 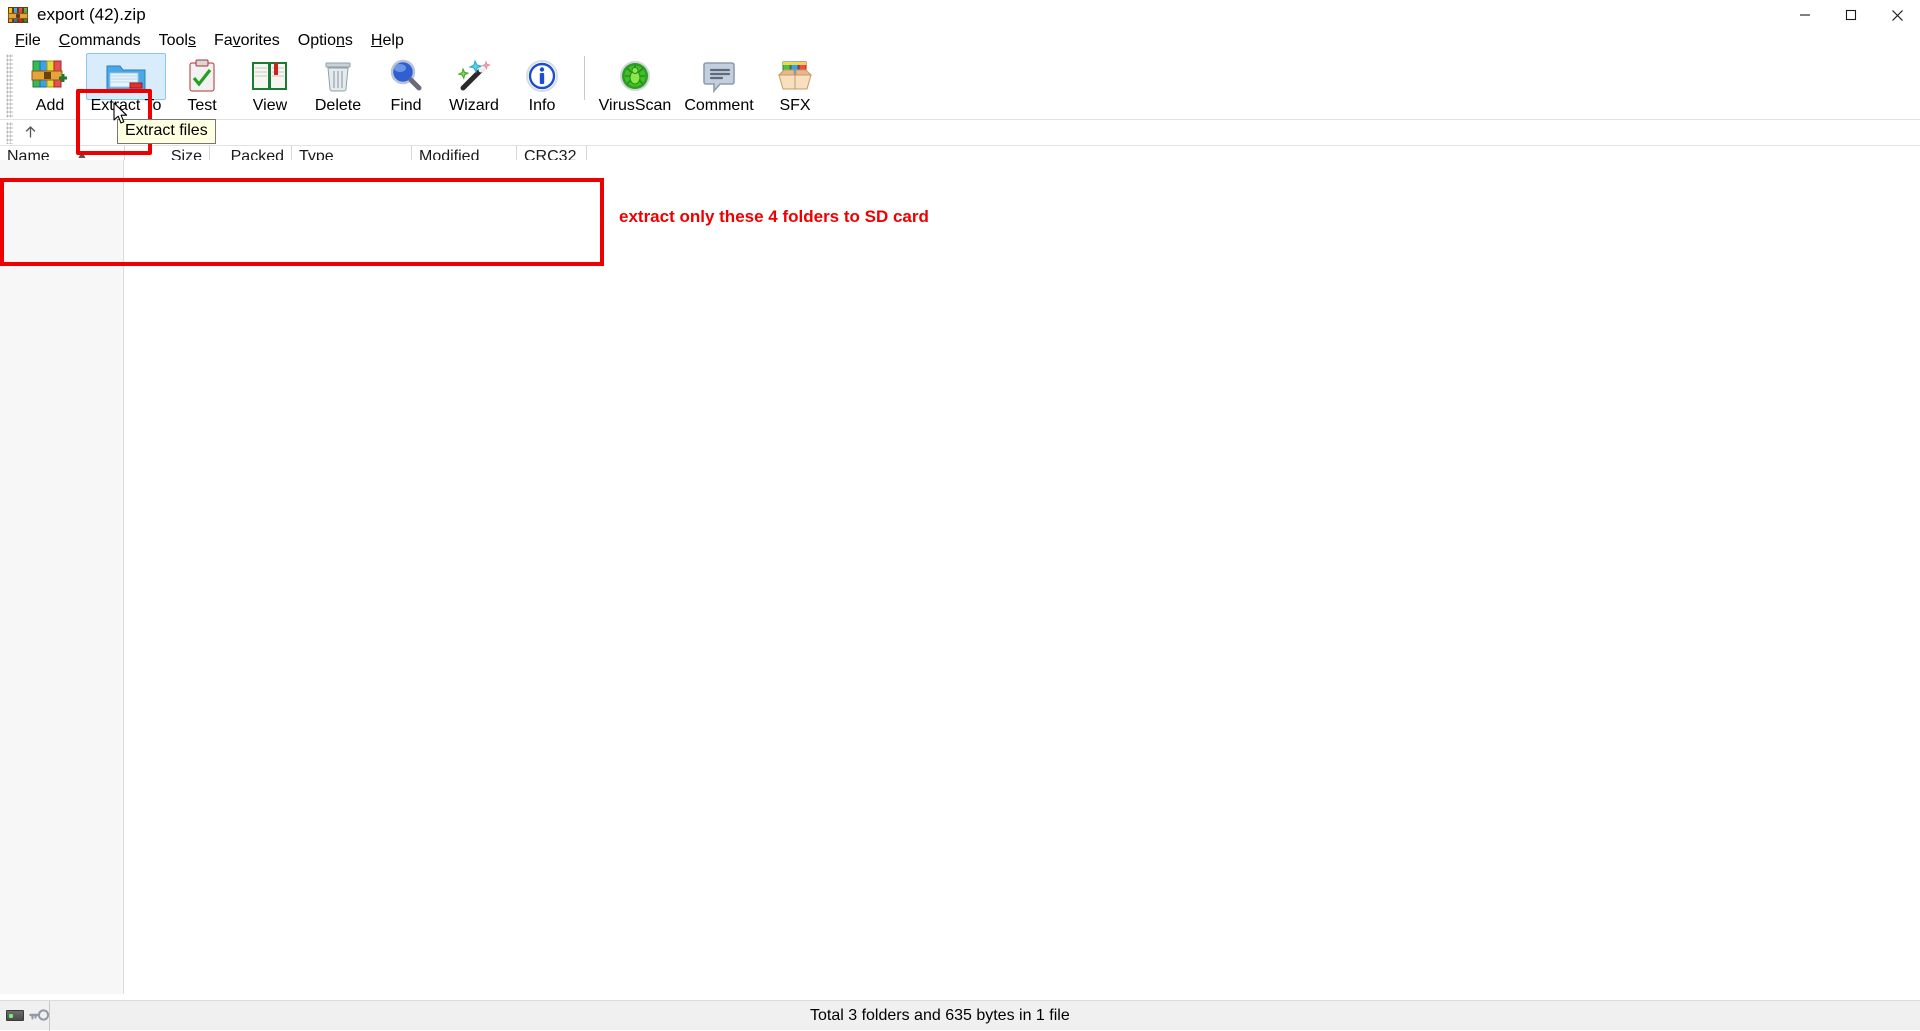 What do you see at coordinates (39, 1015) in the screenshot?
I see `key-icon` at bounding box center [39, 1015].